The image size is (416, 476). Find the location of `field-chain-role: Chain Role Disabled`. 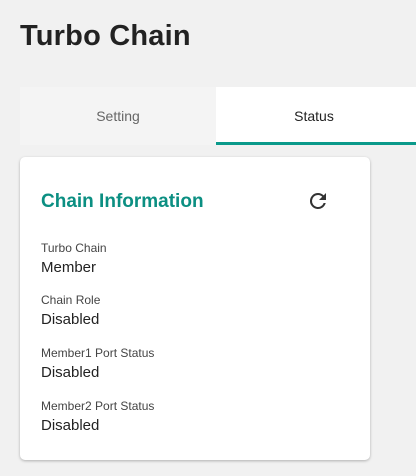

field-chain-role: Chain Role Disabled is located at coordinates (70, 311).